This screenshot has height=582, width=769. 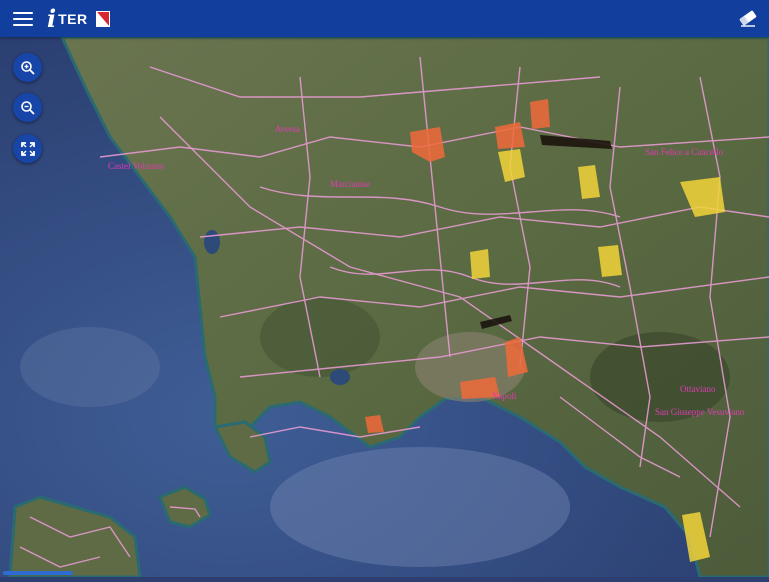 What do you see at coordinates (73, 18) in the screenshot?
I see `logo-text: TER` at bounding box center [73, 18].